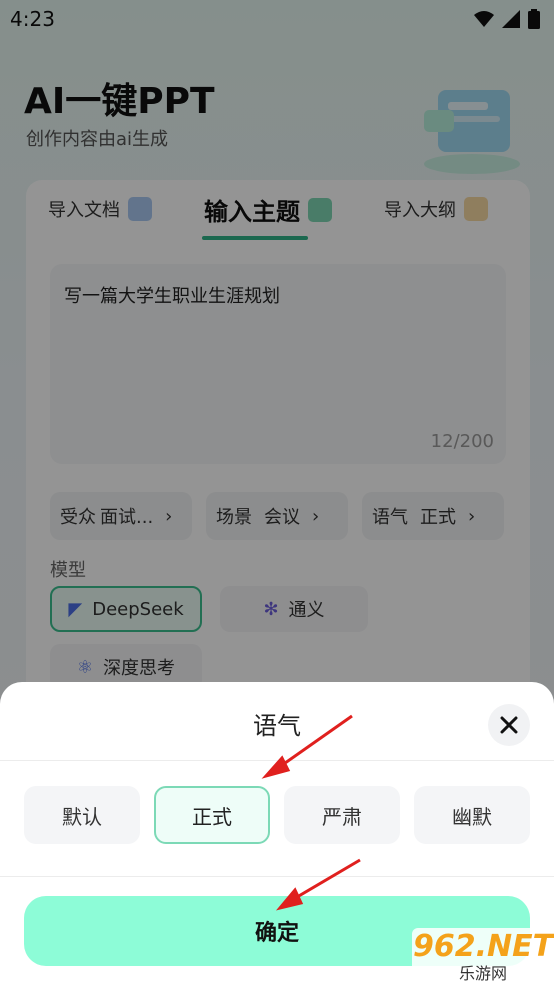 The image size is (554, 984). Describe the element at coordinates (212, 815) in the screenshot. I see `tone-option-formal: 正式` at that location.